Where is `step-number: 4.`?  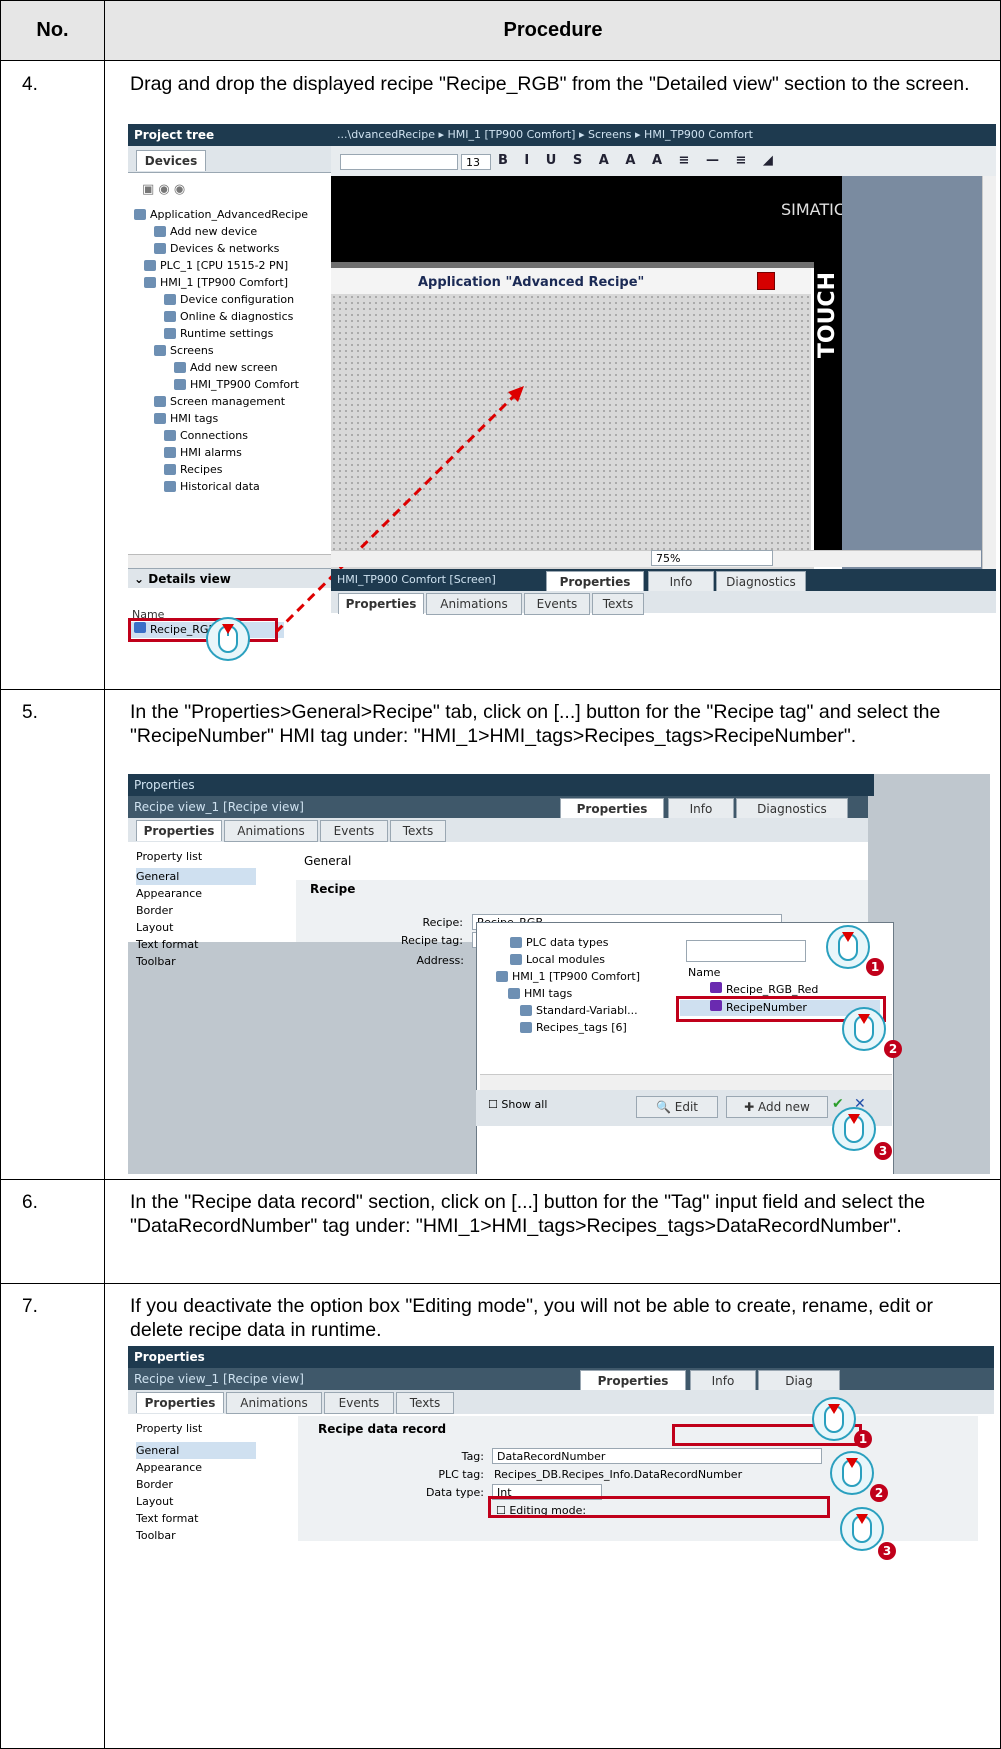 step-number: 4. is located at coordinates (30, 84).